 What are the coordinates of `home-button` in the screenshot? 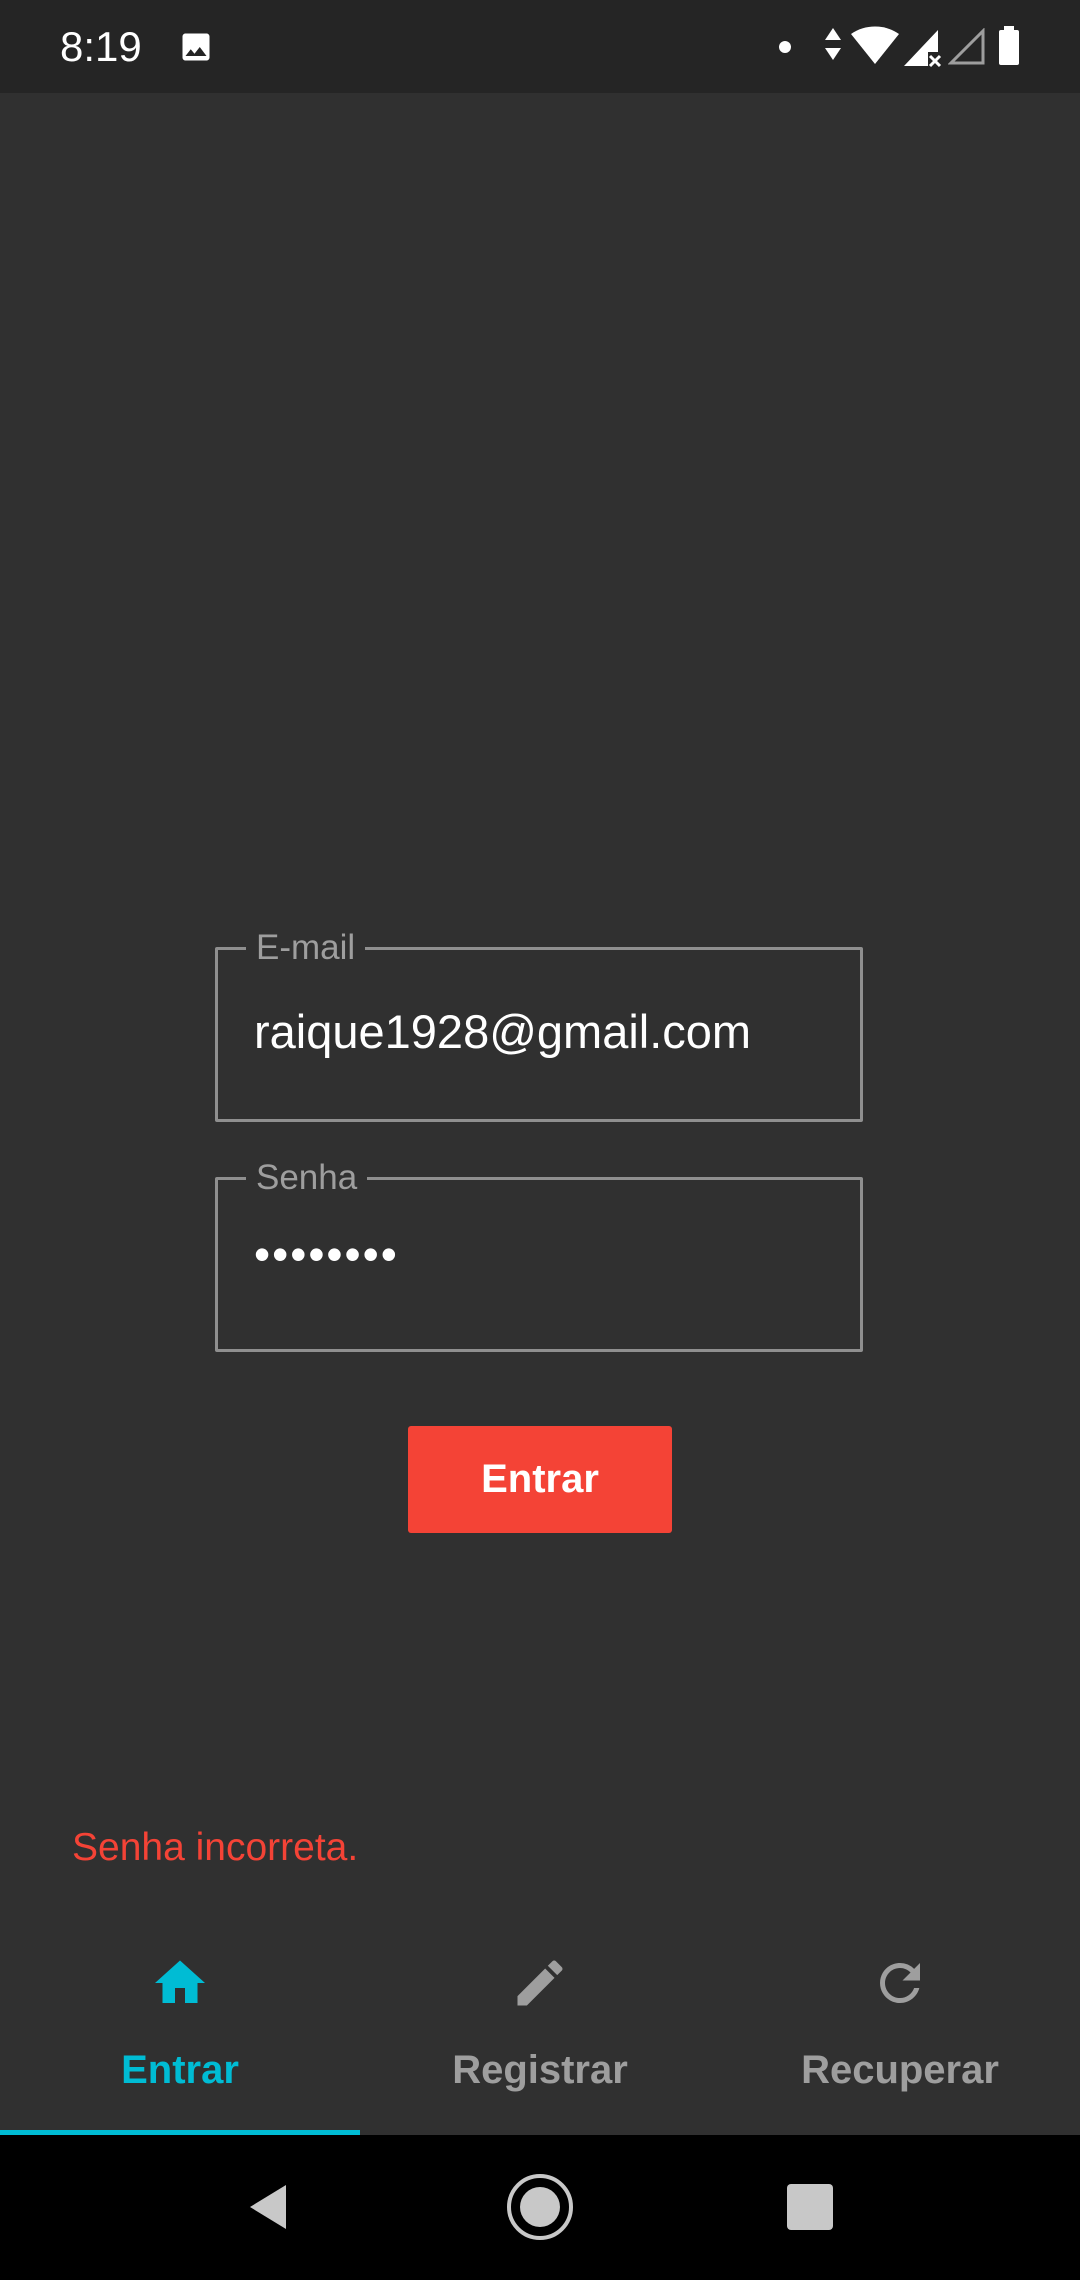 It's located at (540, 2207).